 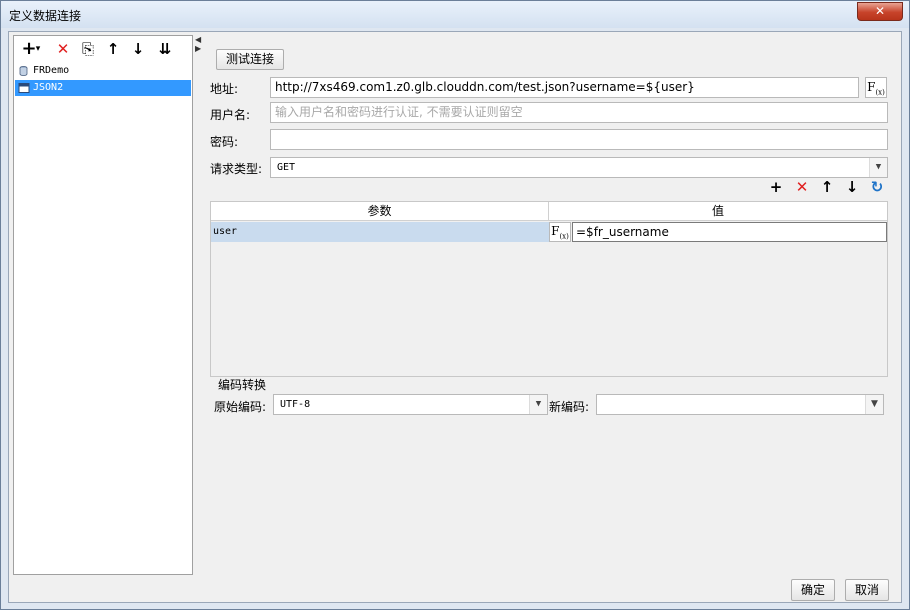 I want to click on column-header-value: 值, so click(x=718, y=211).